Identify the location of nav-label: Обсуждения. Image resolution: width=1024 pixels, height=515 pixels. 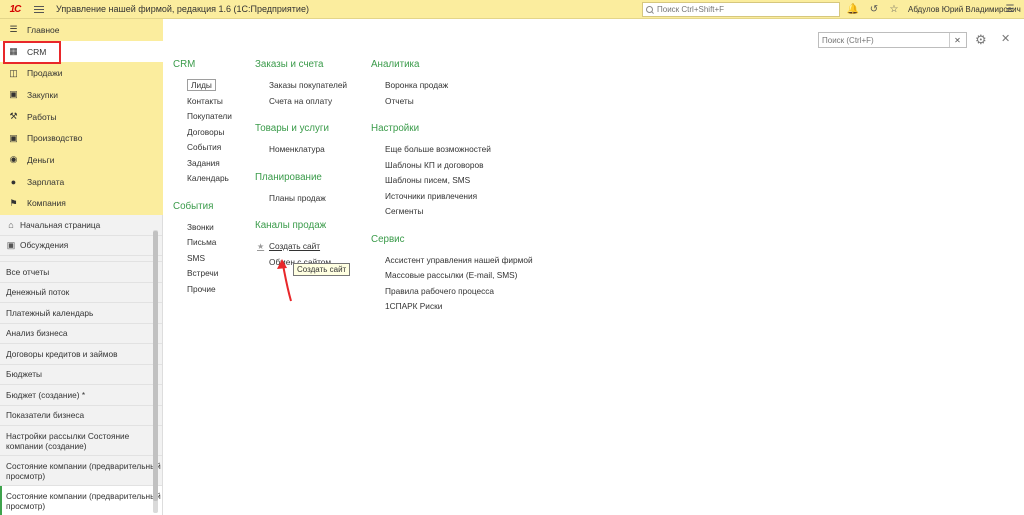
(44, 245).